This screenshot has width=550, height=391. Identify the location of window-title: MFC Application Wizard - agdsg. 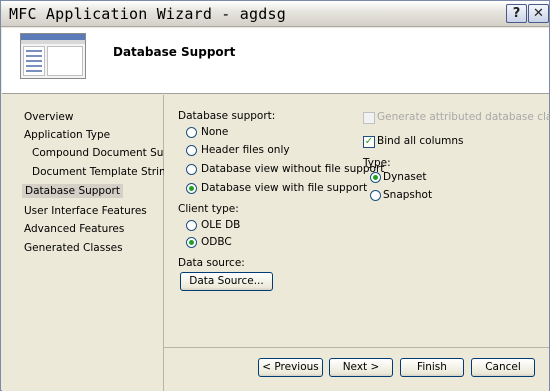
(147, 14).